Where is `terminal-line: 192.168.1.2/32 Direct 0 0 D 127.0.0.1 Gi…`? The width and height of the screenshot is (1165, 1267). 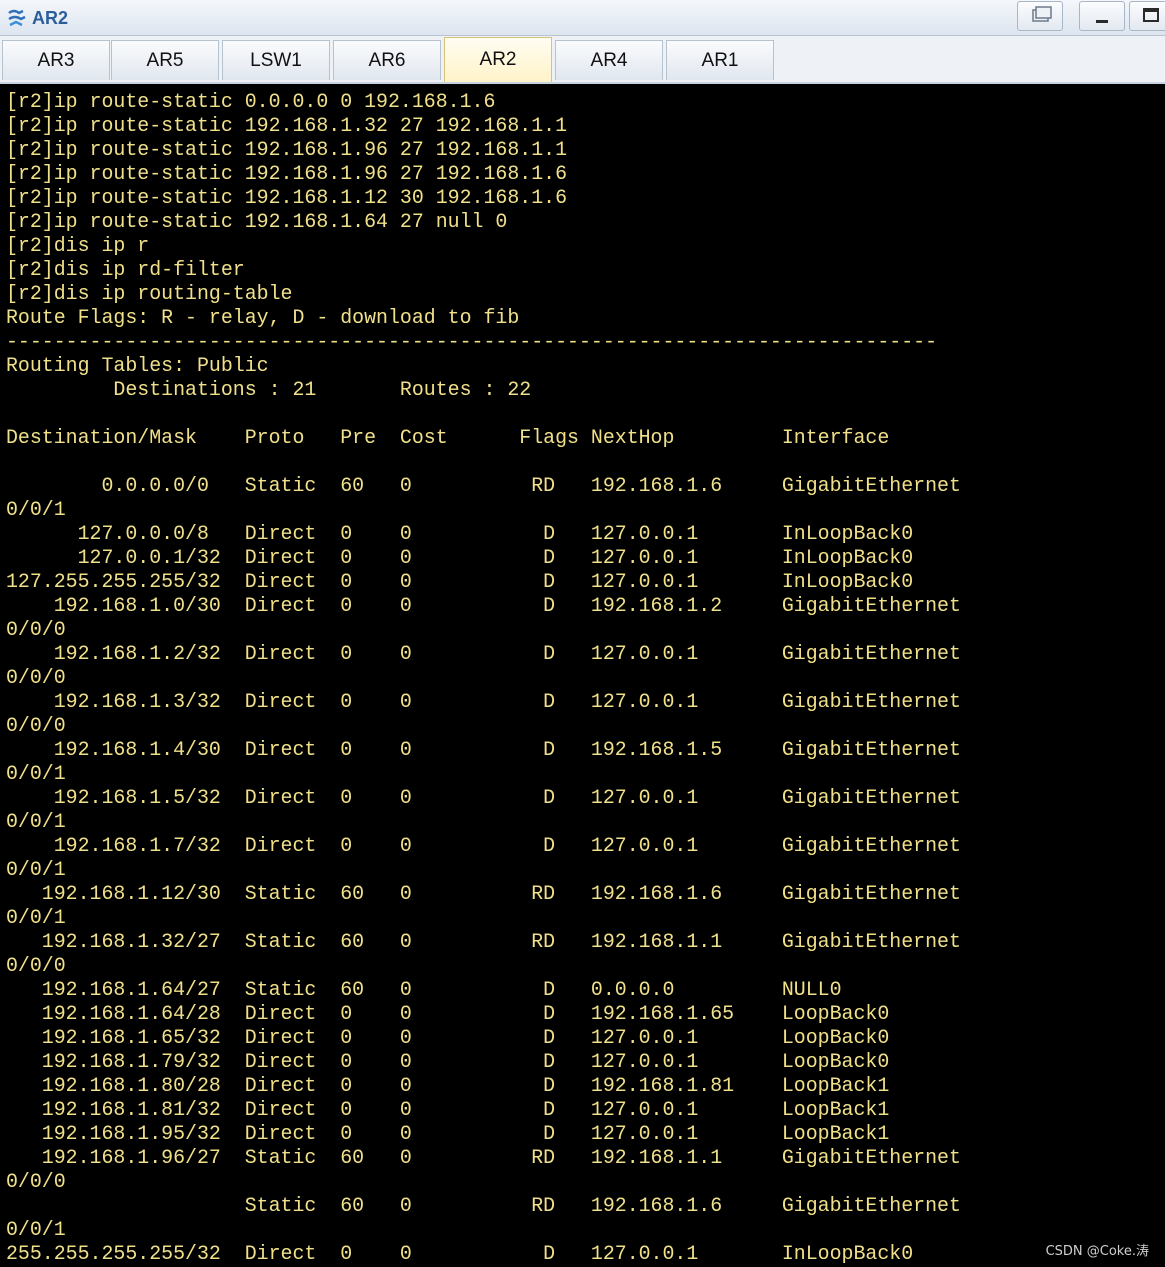 terminal-line: 192.168.1.2/32 Direct 0 0 D 127.0.0.1 Gi… is located at coordinates (483, 653).